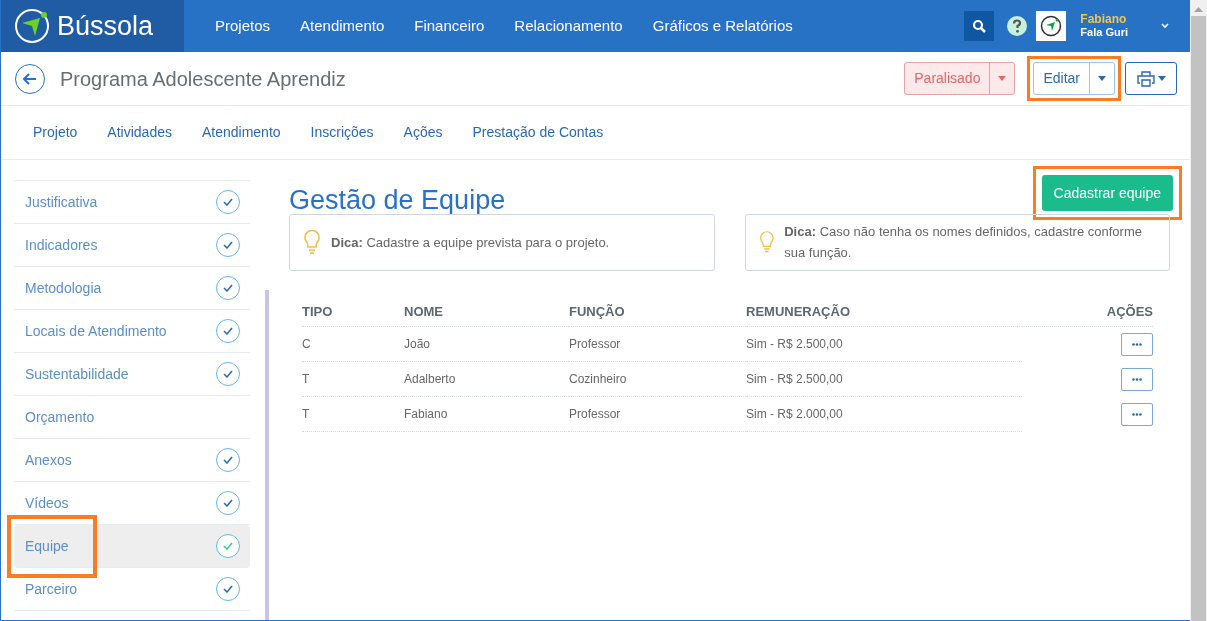 The height and width of the screenshot is (621, 1207). Describe the element at coordinates (132, 245) in the screenshot. I see `sidebar-item: Indicadores` at that location.